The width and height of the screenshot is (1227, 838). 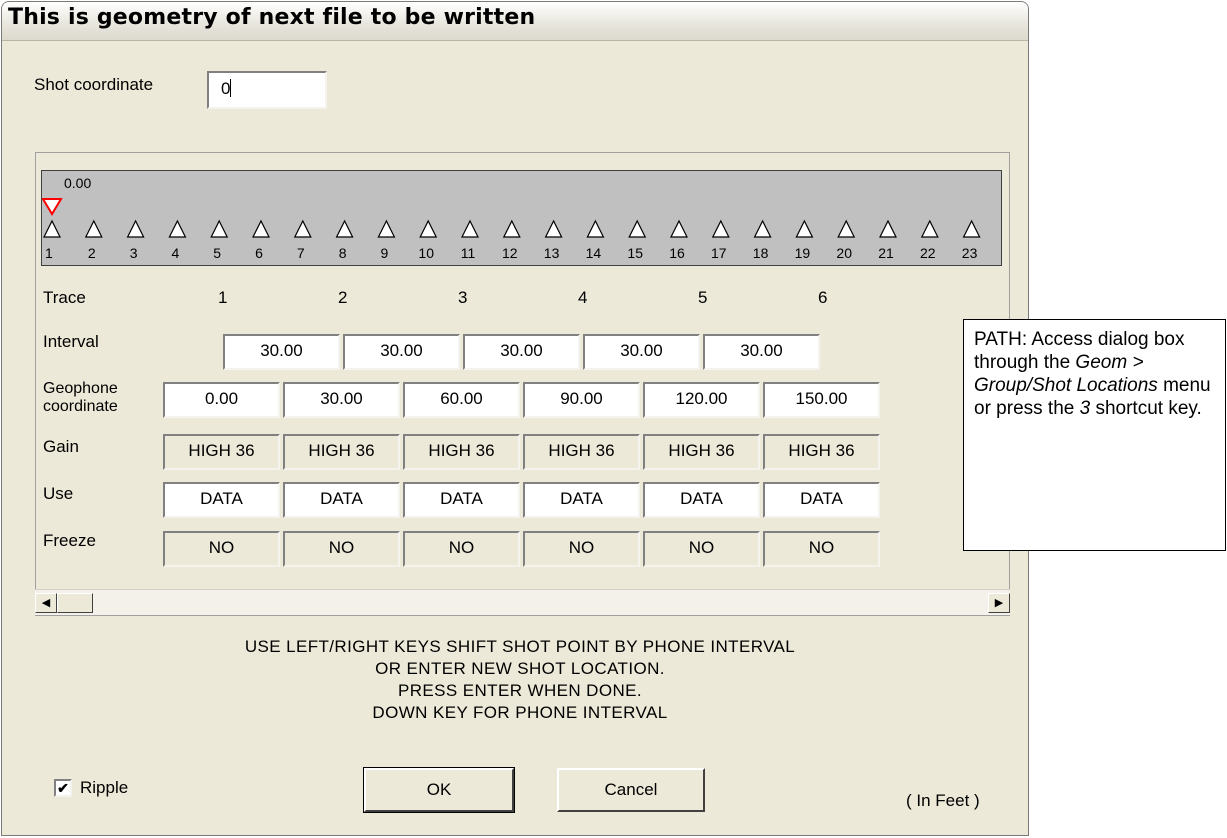 What do you see at coordinates (49, 253) in the screenshot?
I see `phone-number: 1` at bounding box center [49, 253].